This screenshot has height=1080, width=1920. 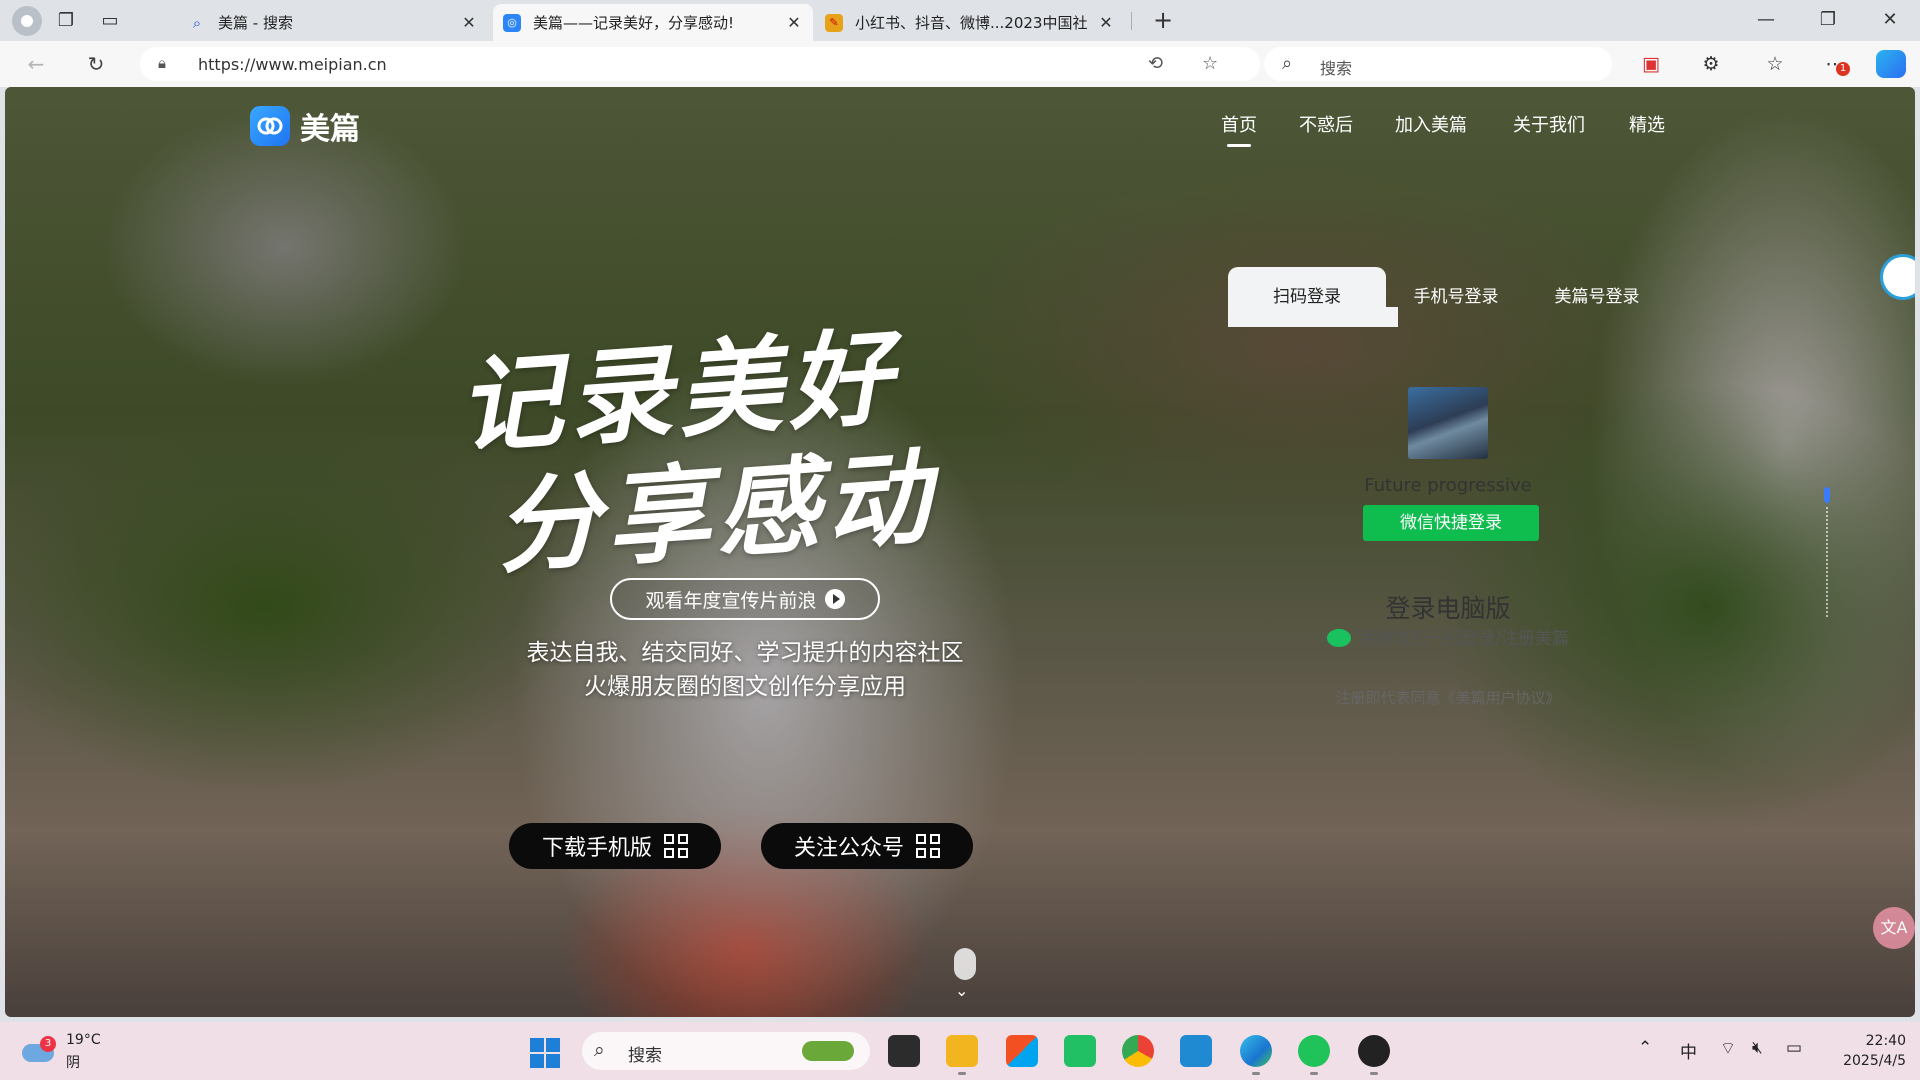 I want to click on copilot-icon, so click(x=1891, y=64).